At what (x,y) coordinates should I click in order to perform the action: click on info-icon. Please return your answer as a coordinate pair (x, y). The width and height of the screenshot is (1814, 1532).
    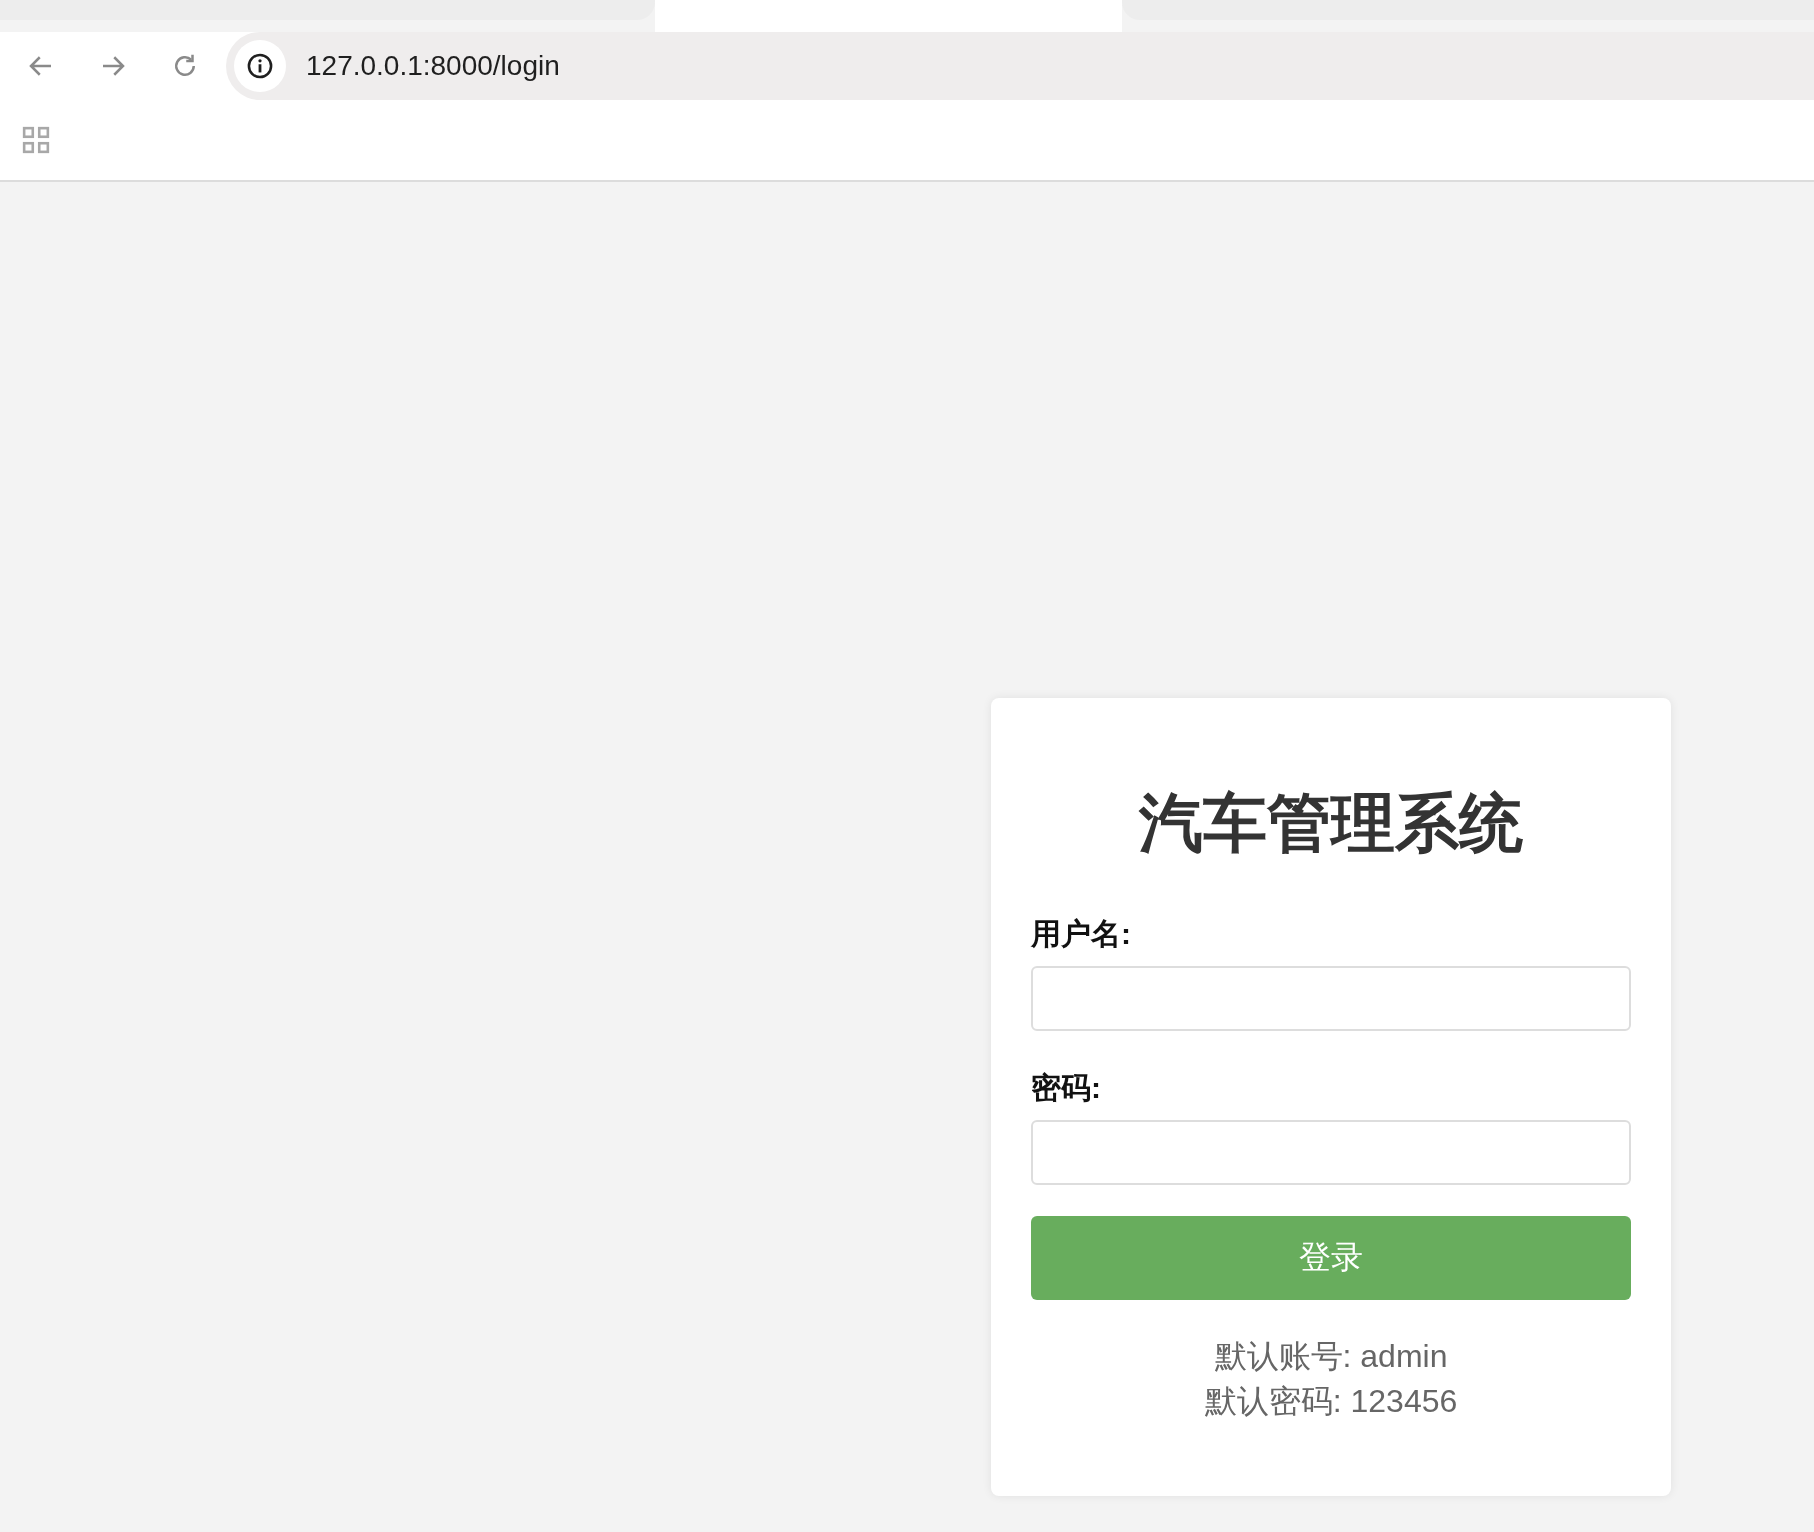
    Looking at the image, I should click on (260, 66).